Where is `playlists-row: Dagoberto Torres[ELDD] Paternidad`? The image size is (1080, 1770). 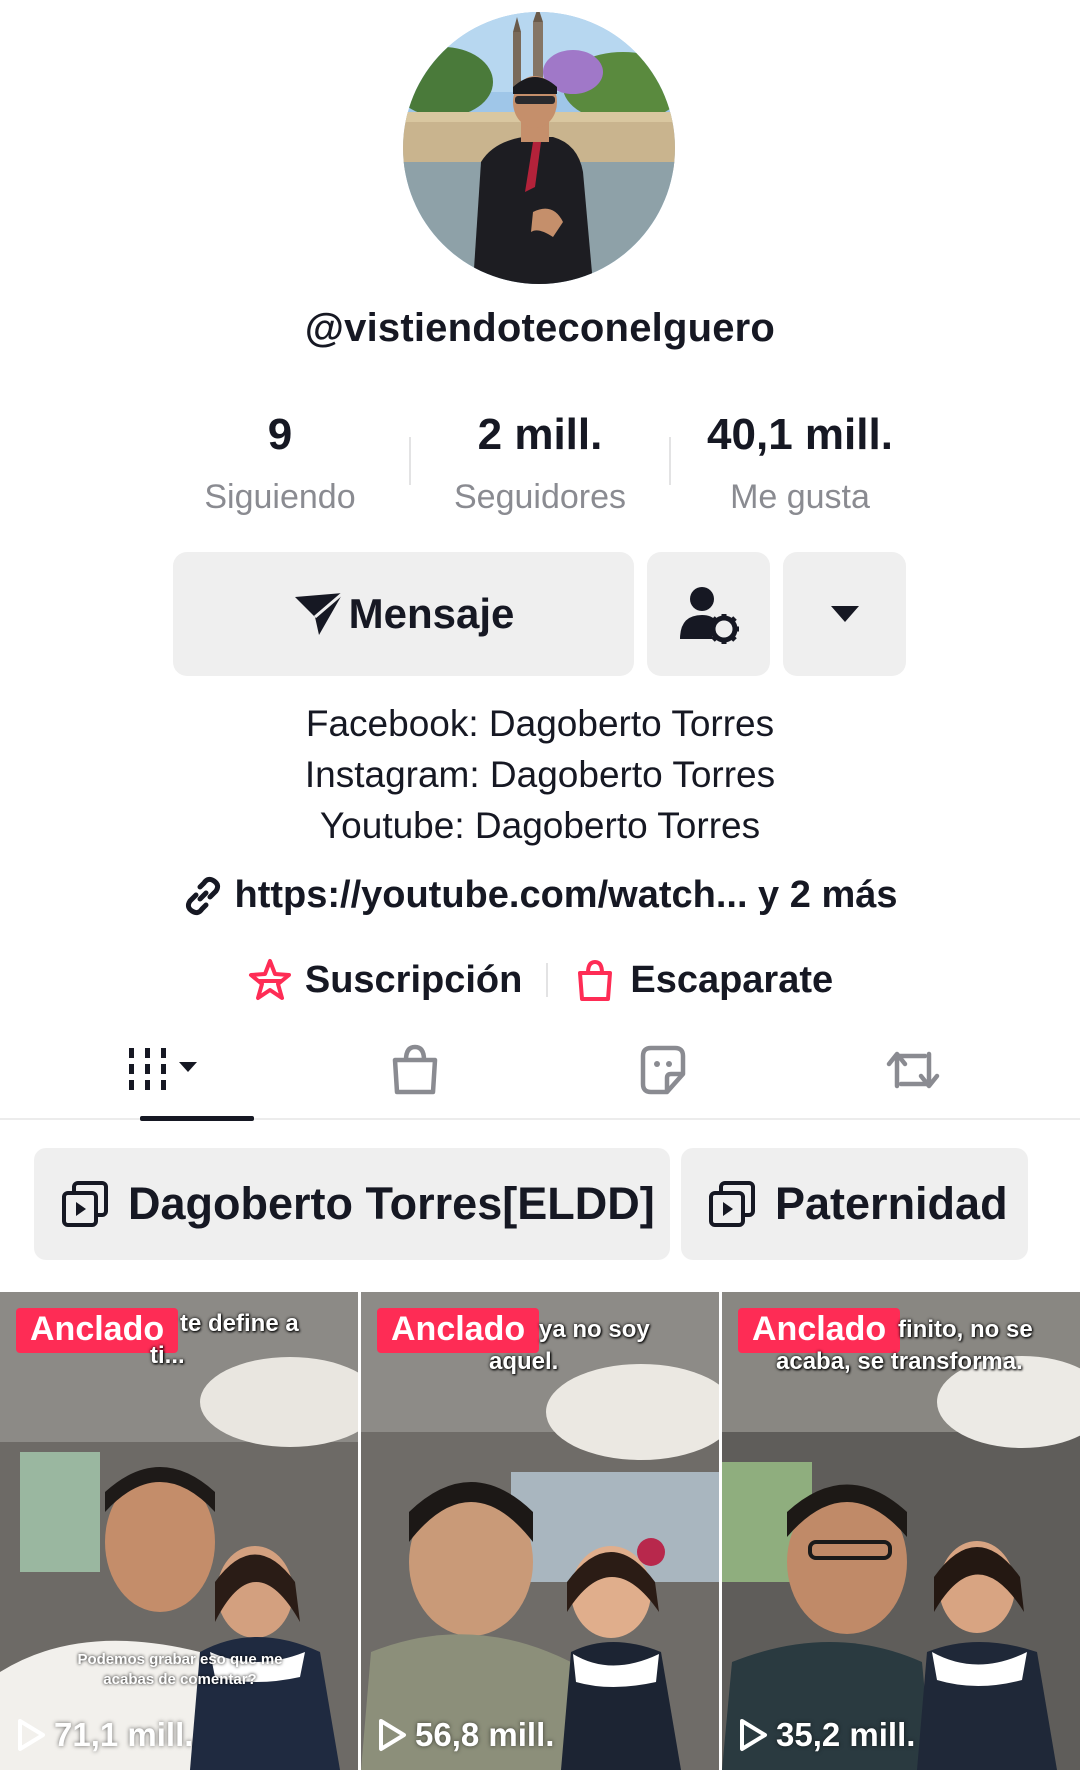 playlists-row: Dagoberto Torres[ELDD] Paternidad is located at coordinates (540, 1205).